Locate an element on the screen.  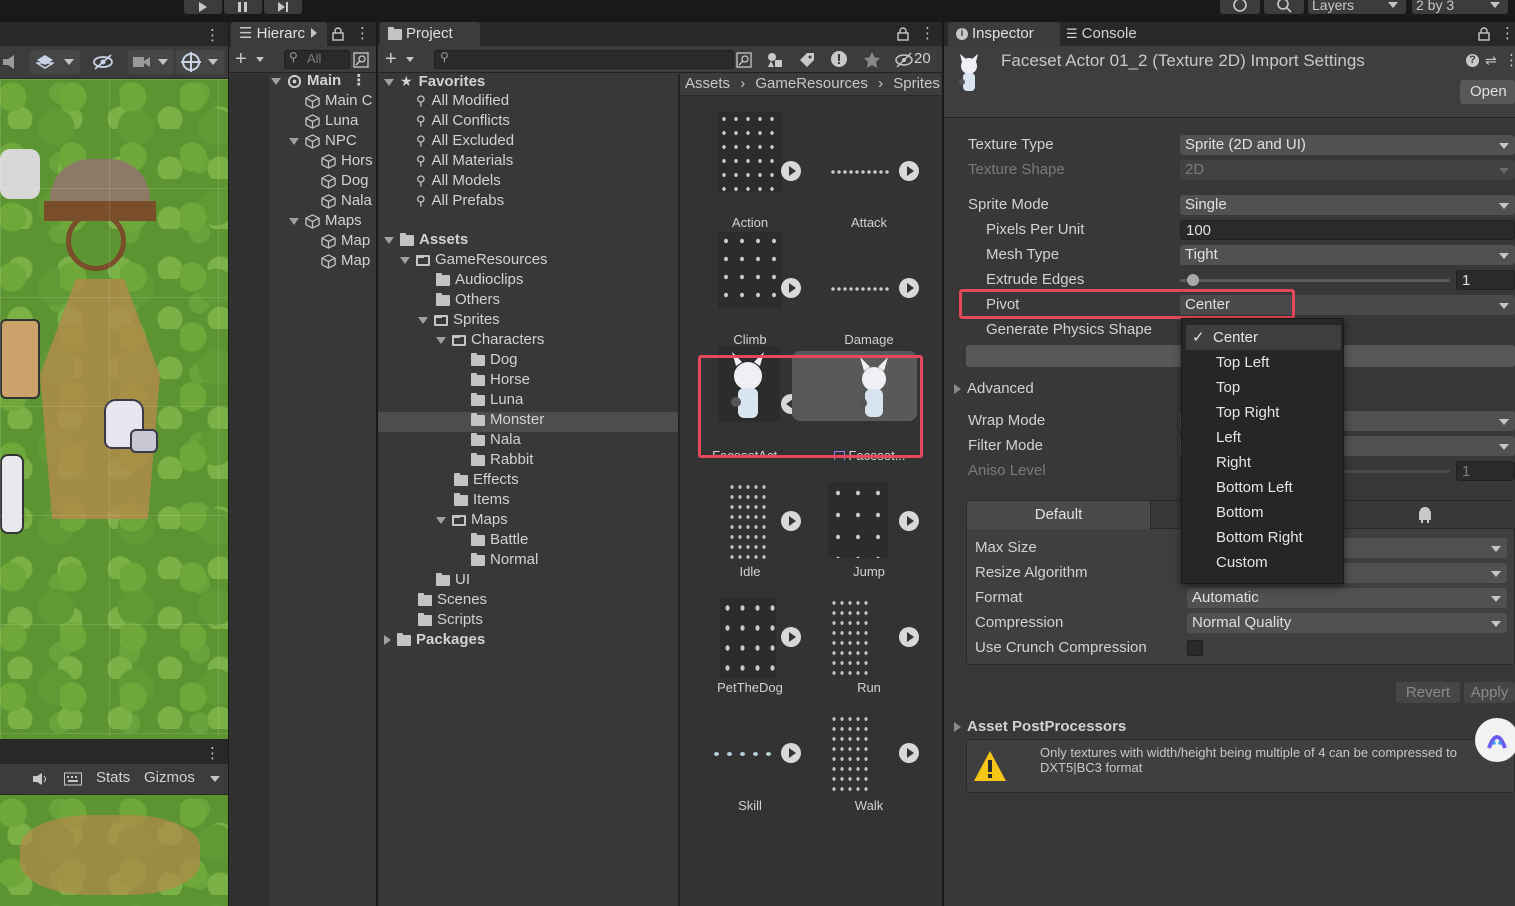
mute-audio-icon is located at coordinates (40, 779).